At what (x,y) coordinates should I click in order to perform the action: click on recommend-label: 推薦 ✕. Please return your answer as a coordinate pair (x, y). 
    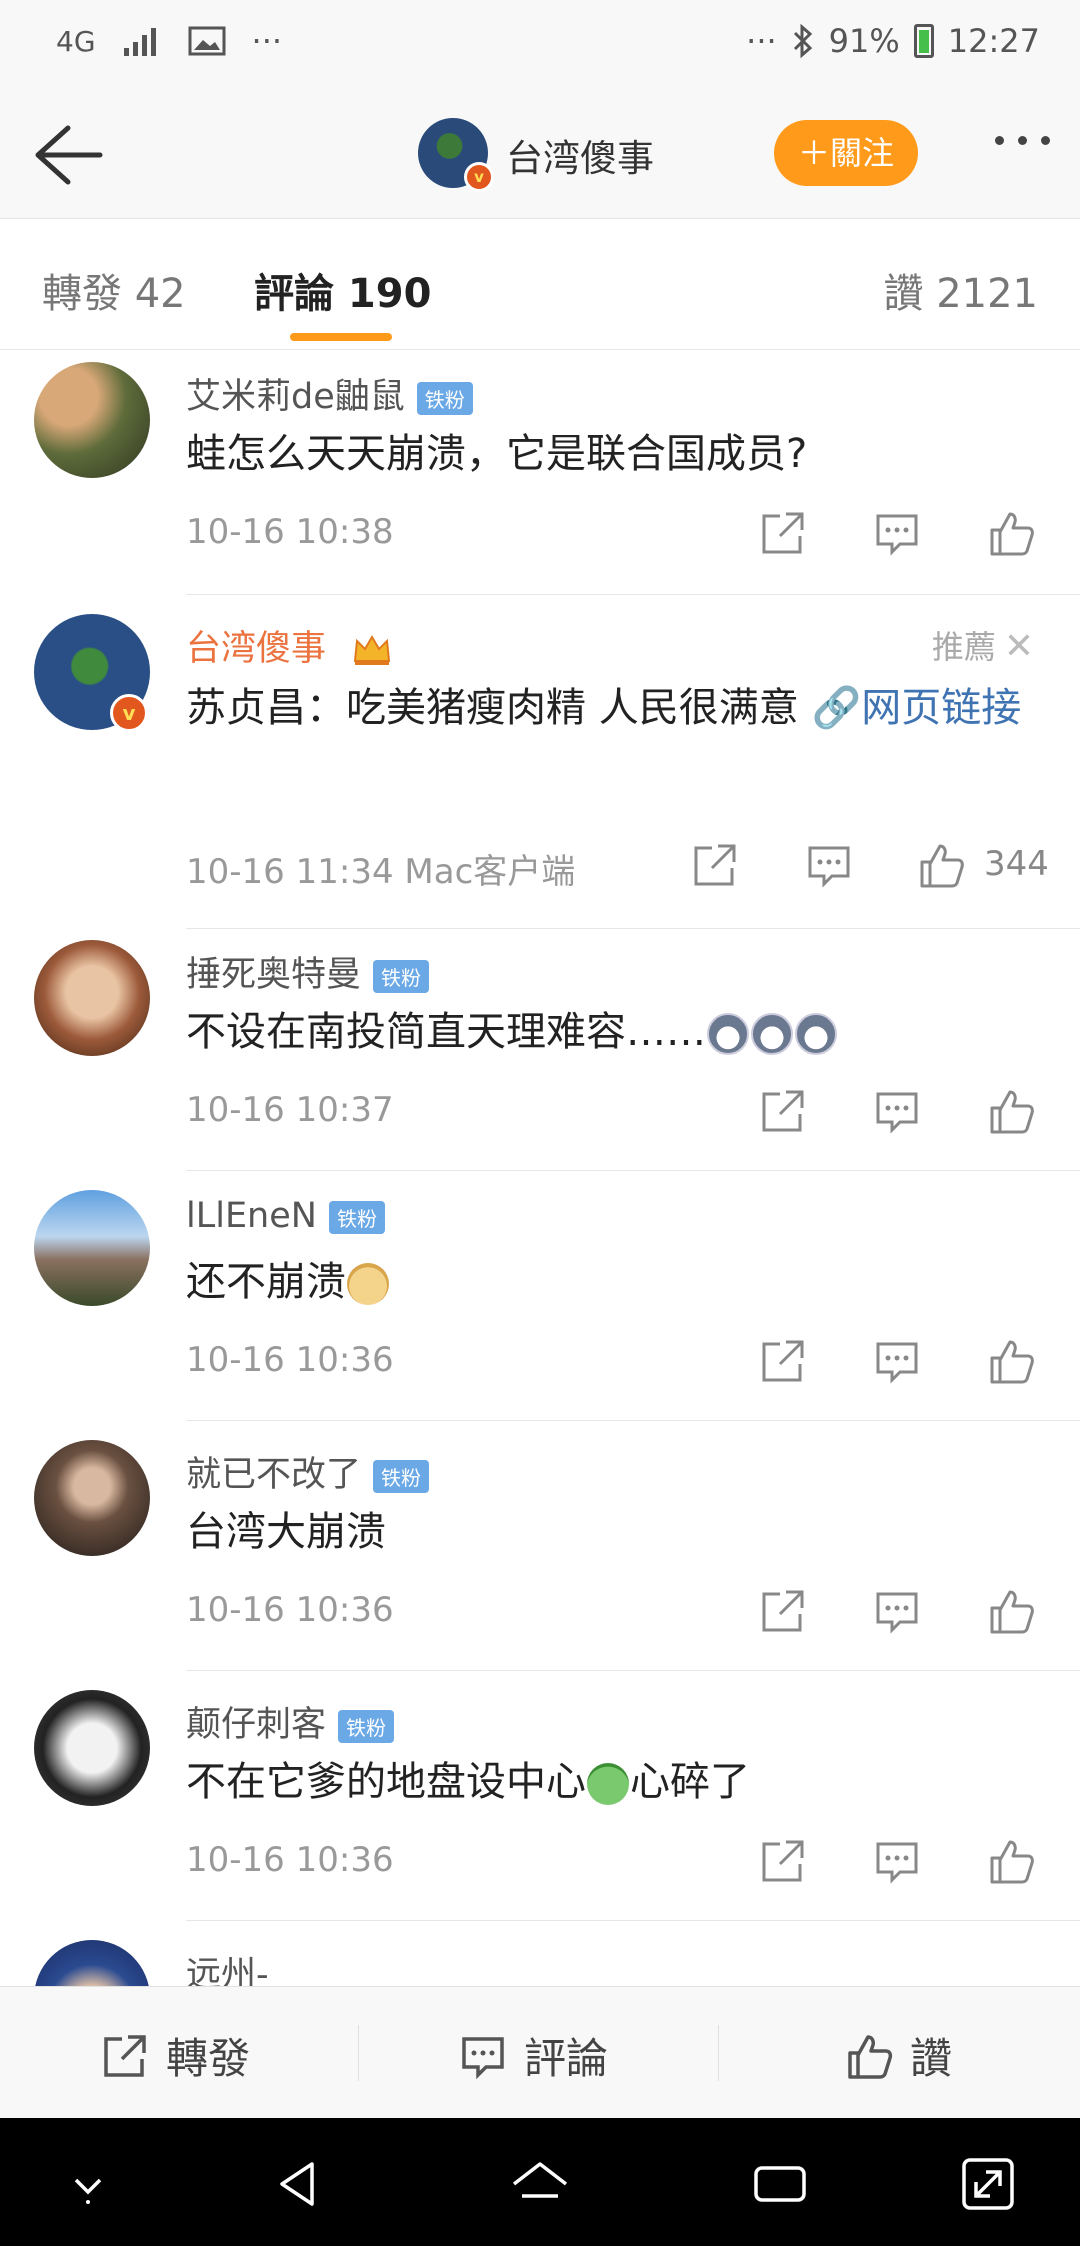
    Looking at the image, I should click on (983, 645).